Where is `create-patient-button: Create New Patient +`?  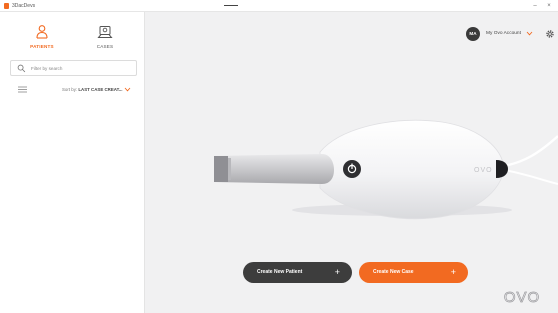
create-patient-button: Create New Patient + is located at coordinates (297, 272).